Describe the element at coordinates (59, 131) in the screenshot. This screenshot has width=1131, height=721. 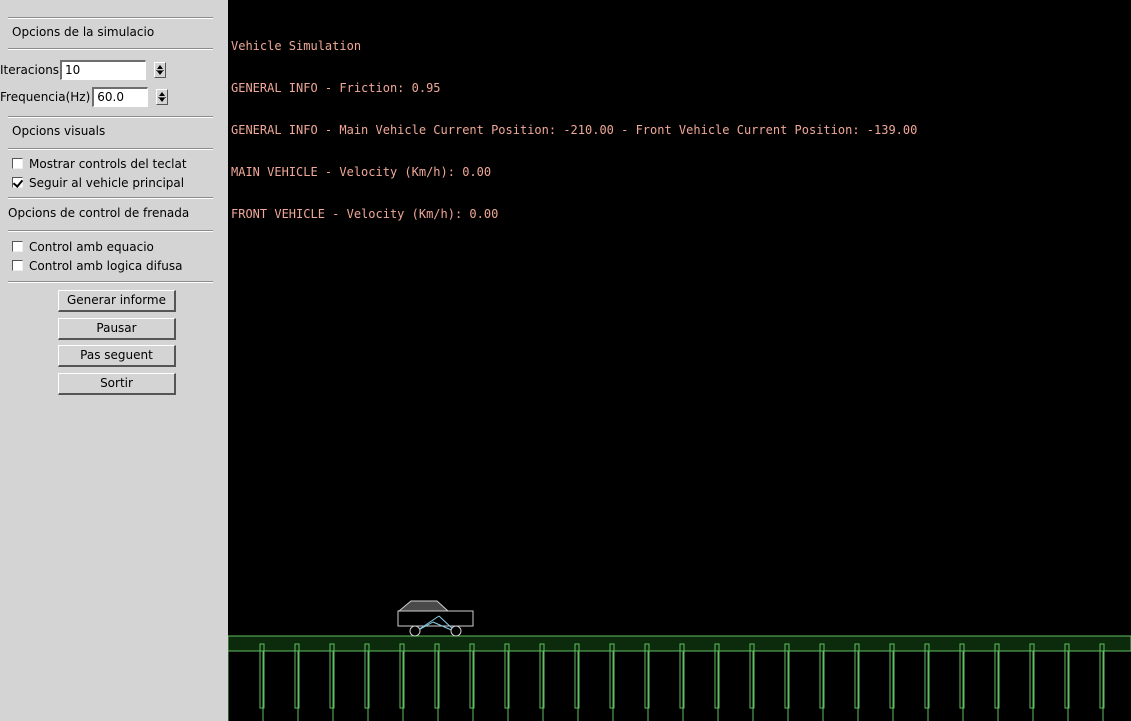
I see `visual-options-heading: Opcions visuals` at that location.